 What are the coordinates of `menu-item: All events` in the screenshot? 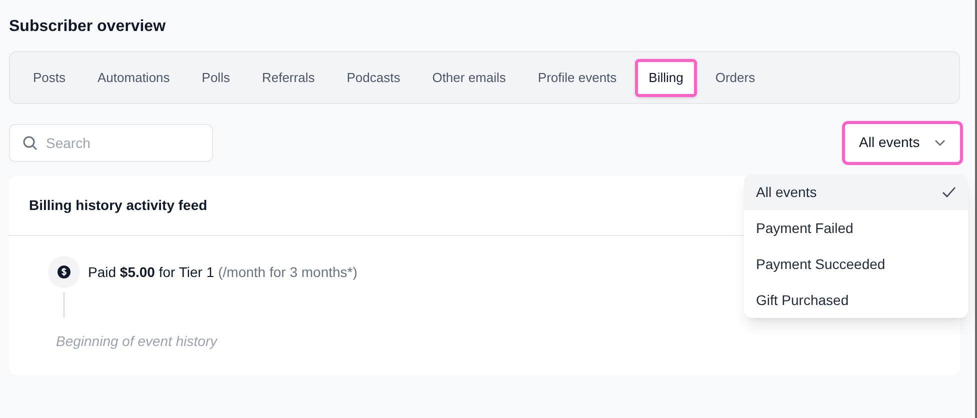 It's located at (856, 192).